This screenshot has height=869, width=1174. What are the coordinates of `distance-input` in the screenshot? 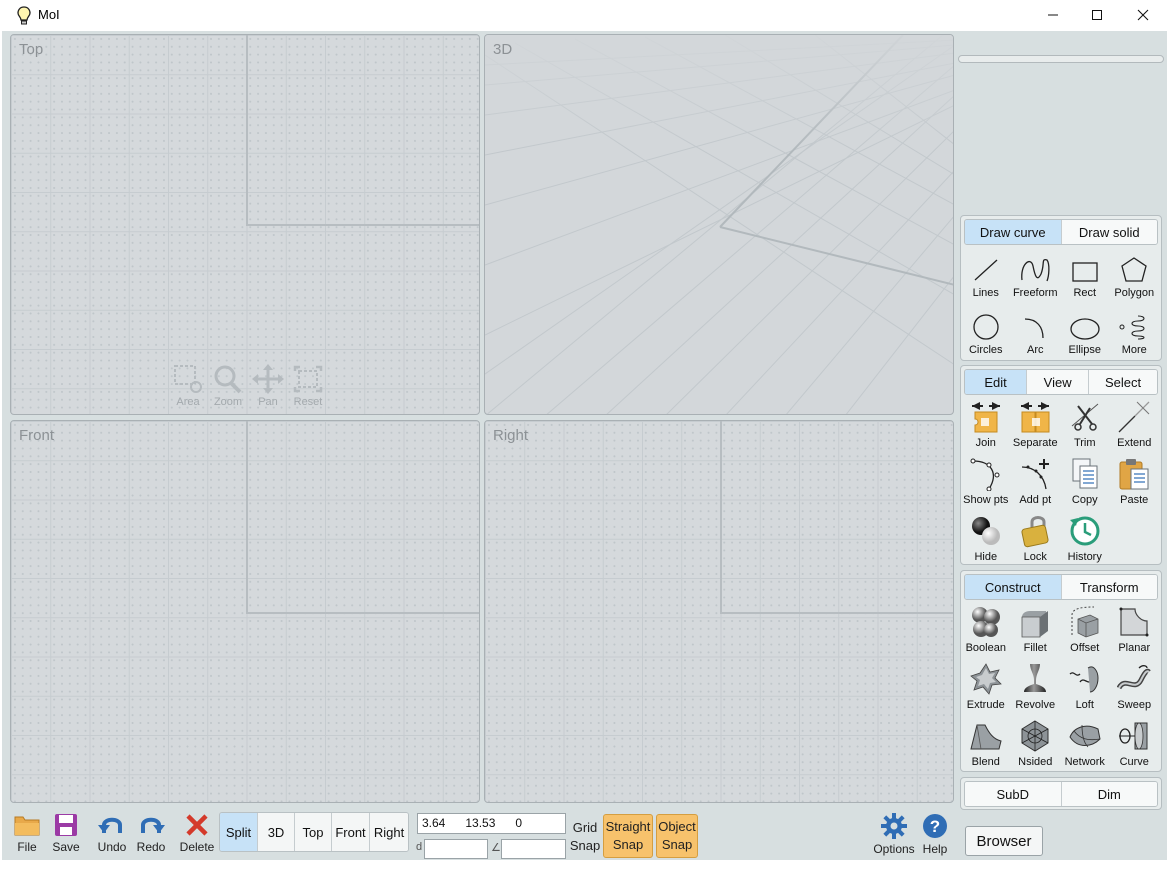 It's located at (456, 849).